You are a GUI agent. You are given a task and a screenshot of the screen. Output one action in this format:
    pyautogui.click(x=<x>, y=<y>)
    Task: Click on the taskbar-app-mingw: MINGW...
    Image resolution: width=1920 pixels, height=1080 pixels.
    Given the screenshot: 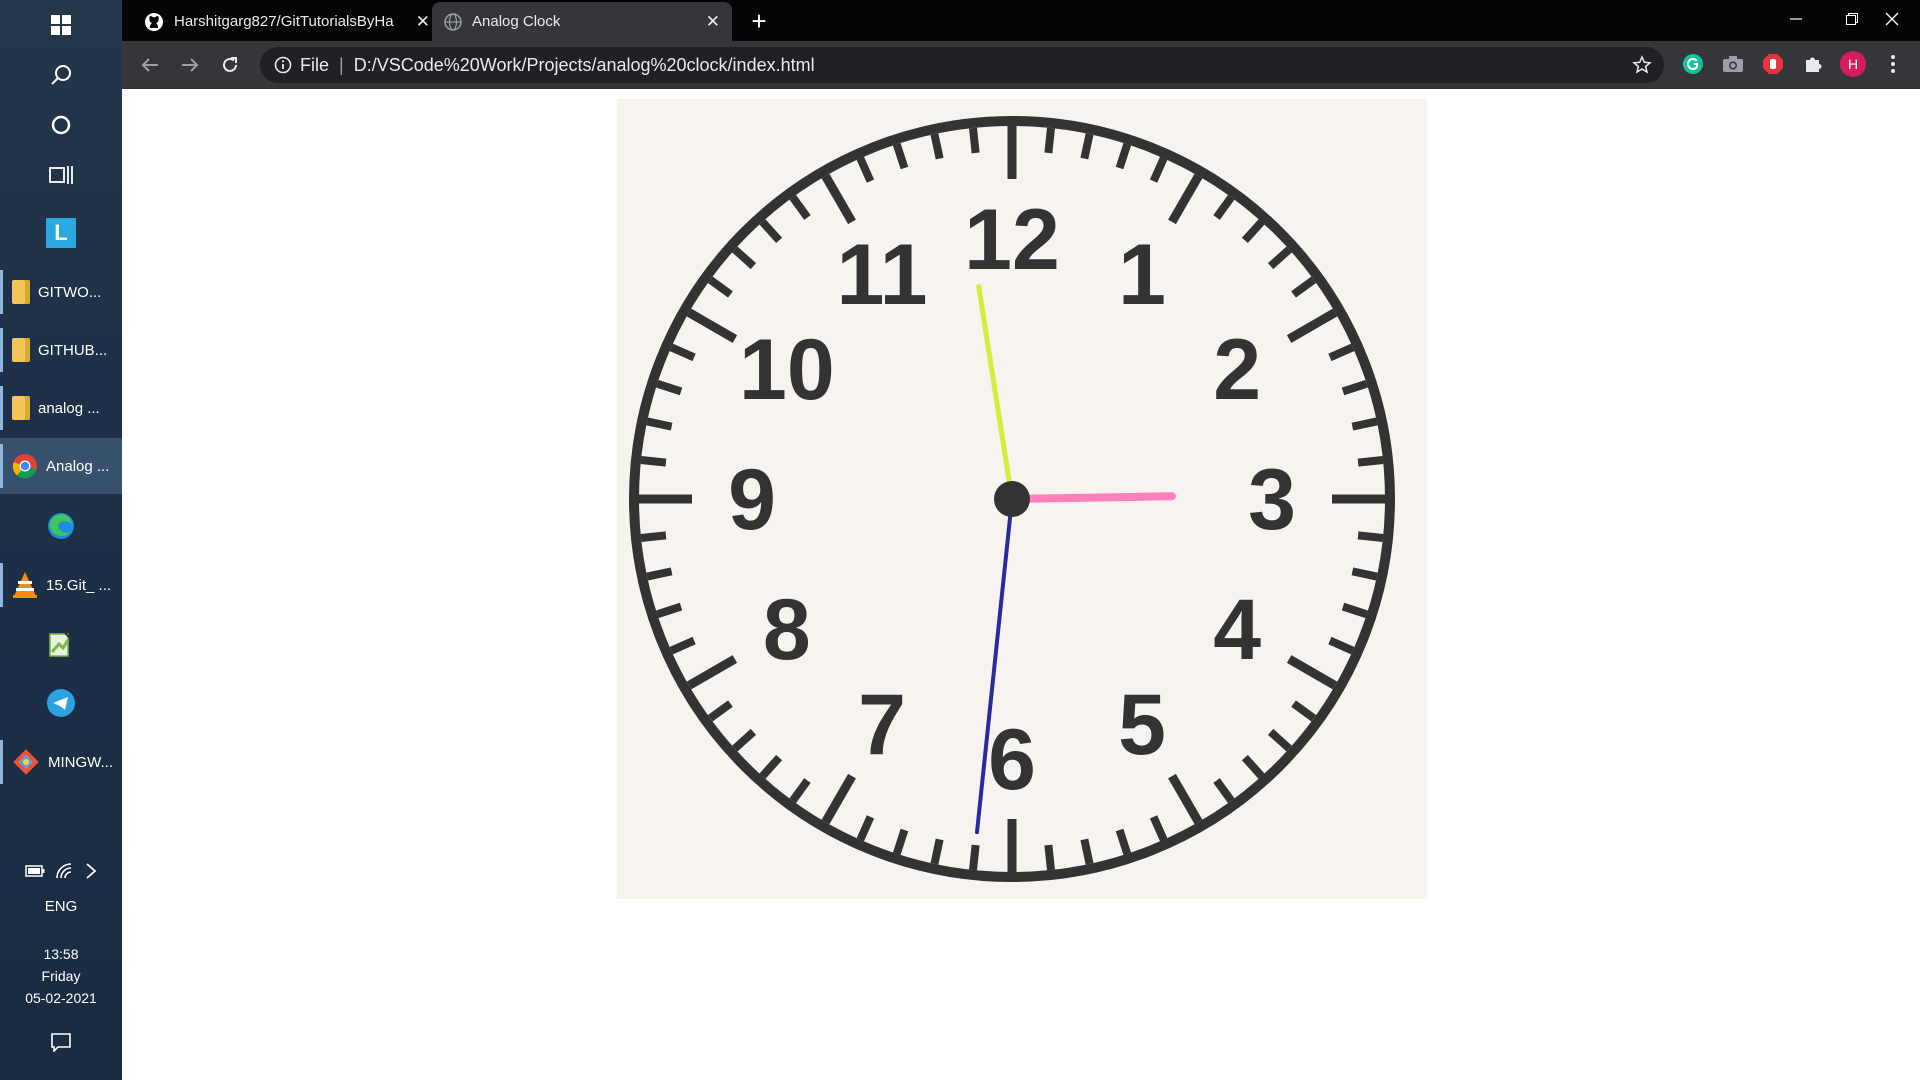 What is the action you would take?
    pyautogui.click(x=61, y=762)
    